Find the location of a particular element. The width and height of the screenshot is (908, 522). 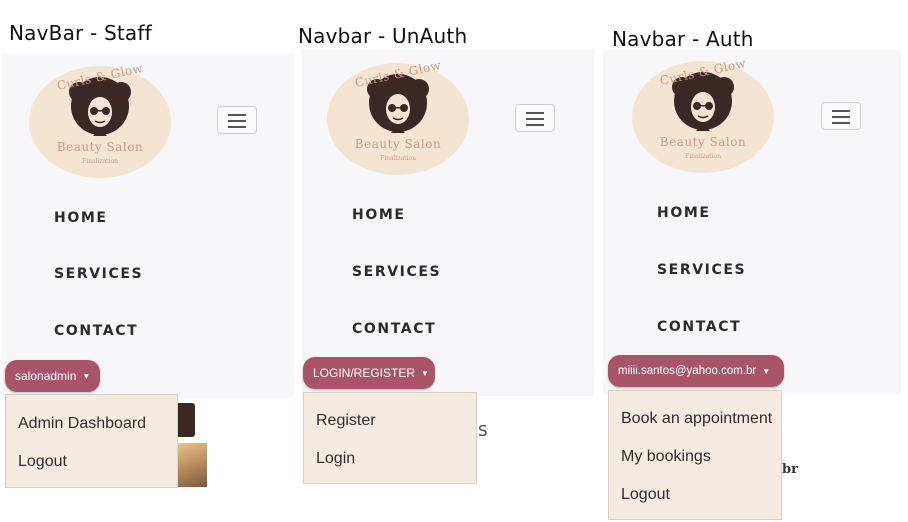

menu-item-admin-dashboard: Admin Dashboard is located at coordinates (82, 424).